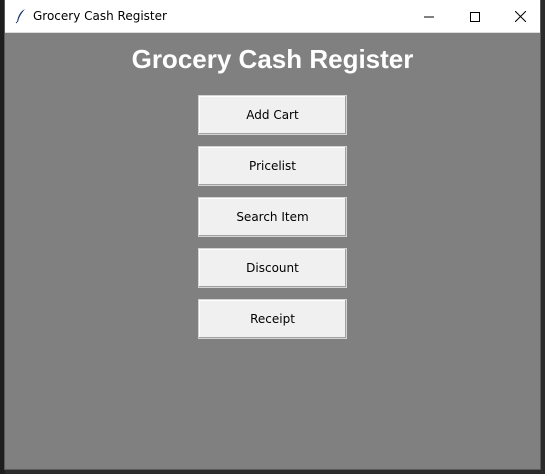 Image resolution: width=545 pixels, height=474 pixels. I want to click on feather-icon, so click(21, 16).